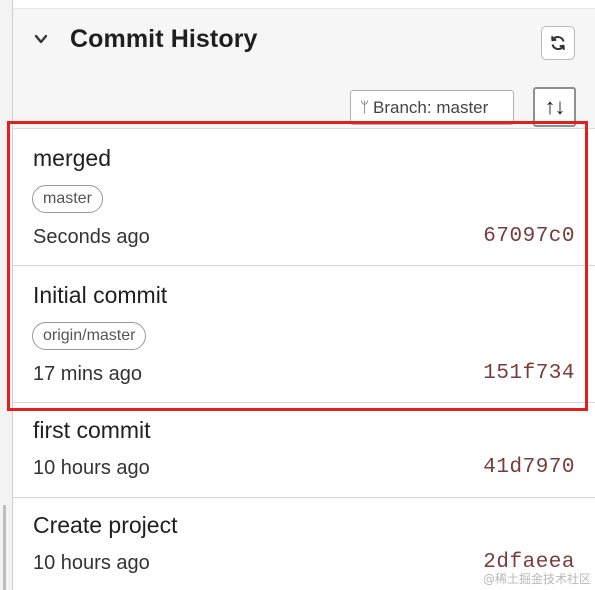 This screenshot has width=595, height=590. Describe the element at coordinates (529, 373) in the screenshot. I see `commit-hash: 151f734` at that location.